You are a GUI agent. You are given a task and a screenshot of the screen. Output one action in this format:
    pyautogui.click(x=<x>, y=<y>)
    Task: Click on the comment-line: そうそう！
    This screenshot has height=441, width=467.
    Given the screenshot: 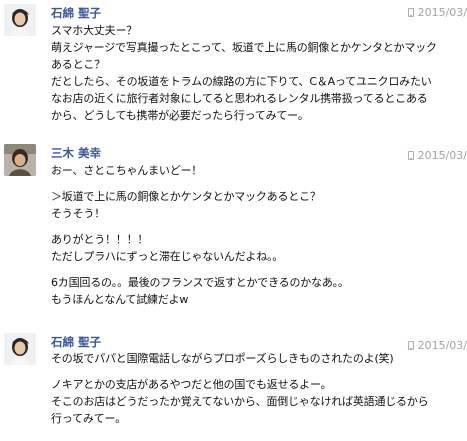 What is the action you would take?
    pyautogui.click(x=78, y=213)
    